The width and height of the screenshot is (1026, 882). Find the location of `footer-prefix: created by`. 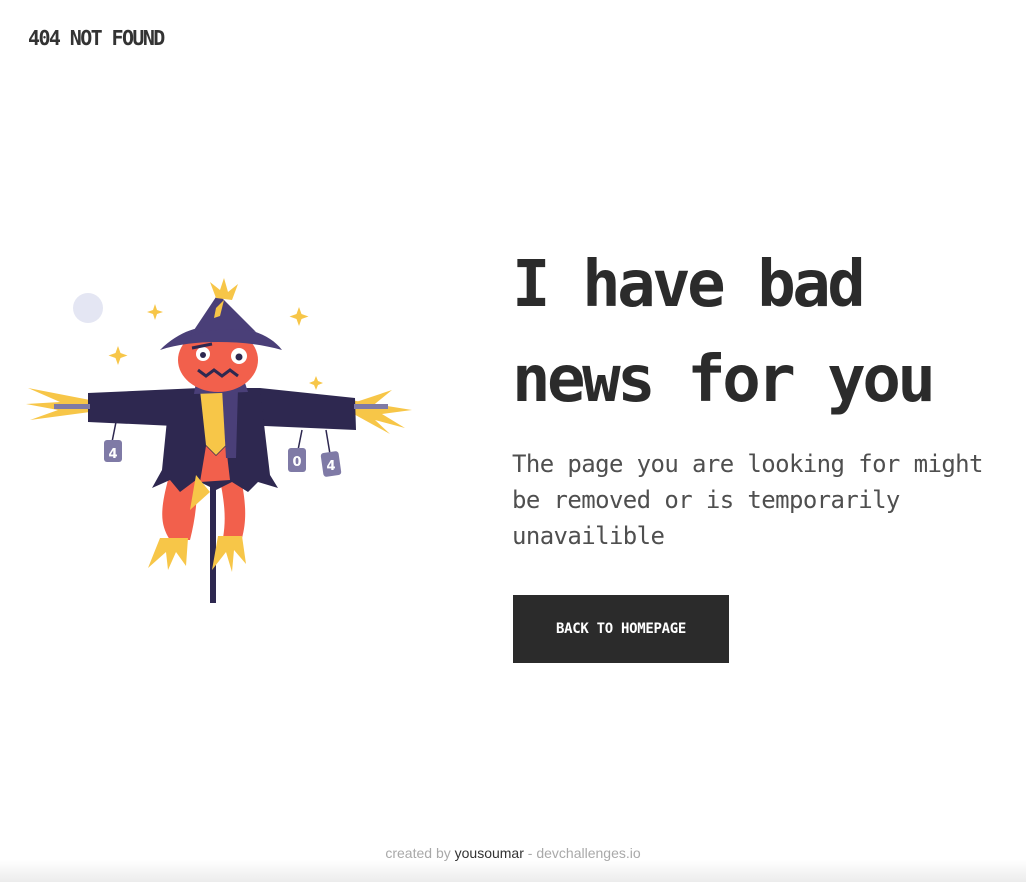

footer-prefix: created by is located at coordinates (418, 853).